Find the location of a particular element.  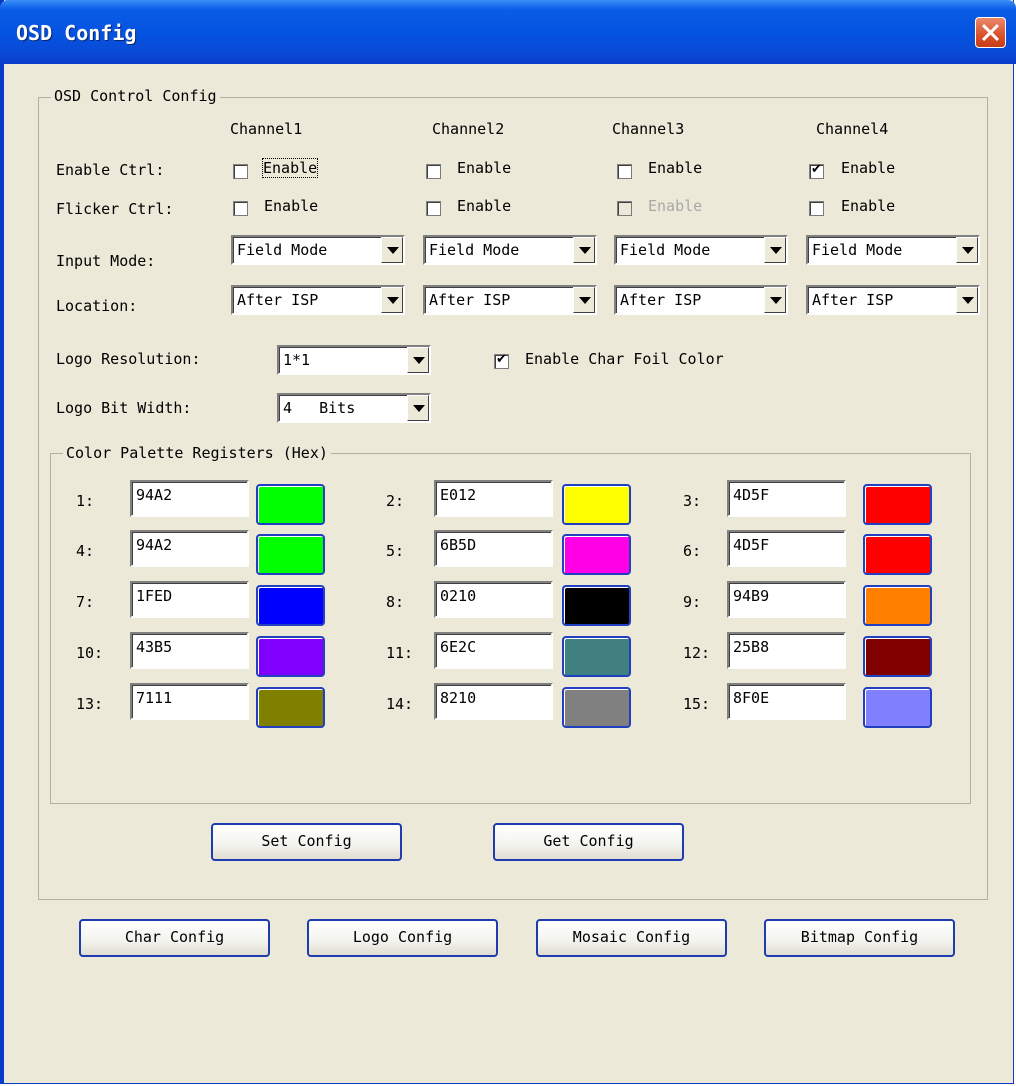

get-config-button: Get Config is located at coordinates (588, 842).